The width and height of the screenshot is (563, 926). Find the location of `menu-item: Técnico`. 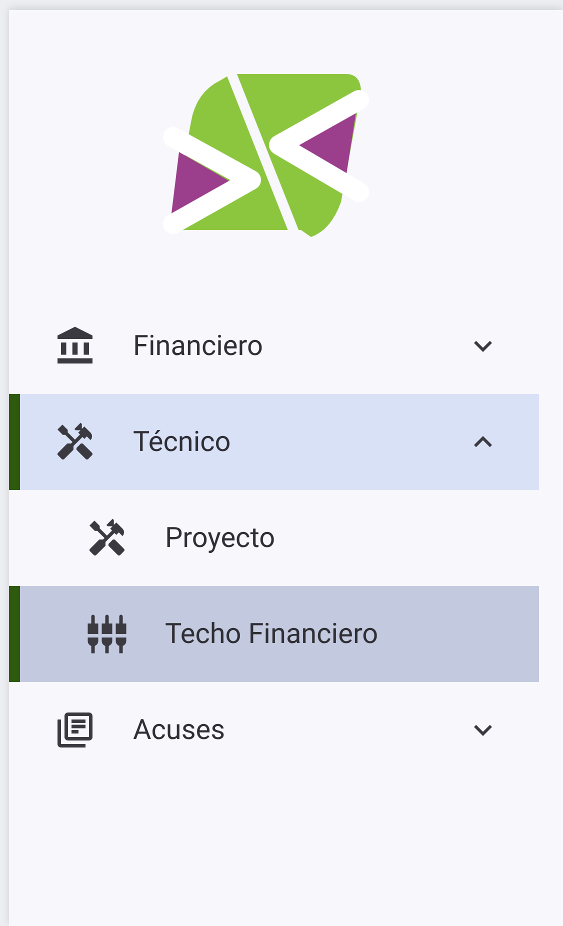

menu-item: Técnico is located at coordinates (274, 442).